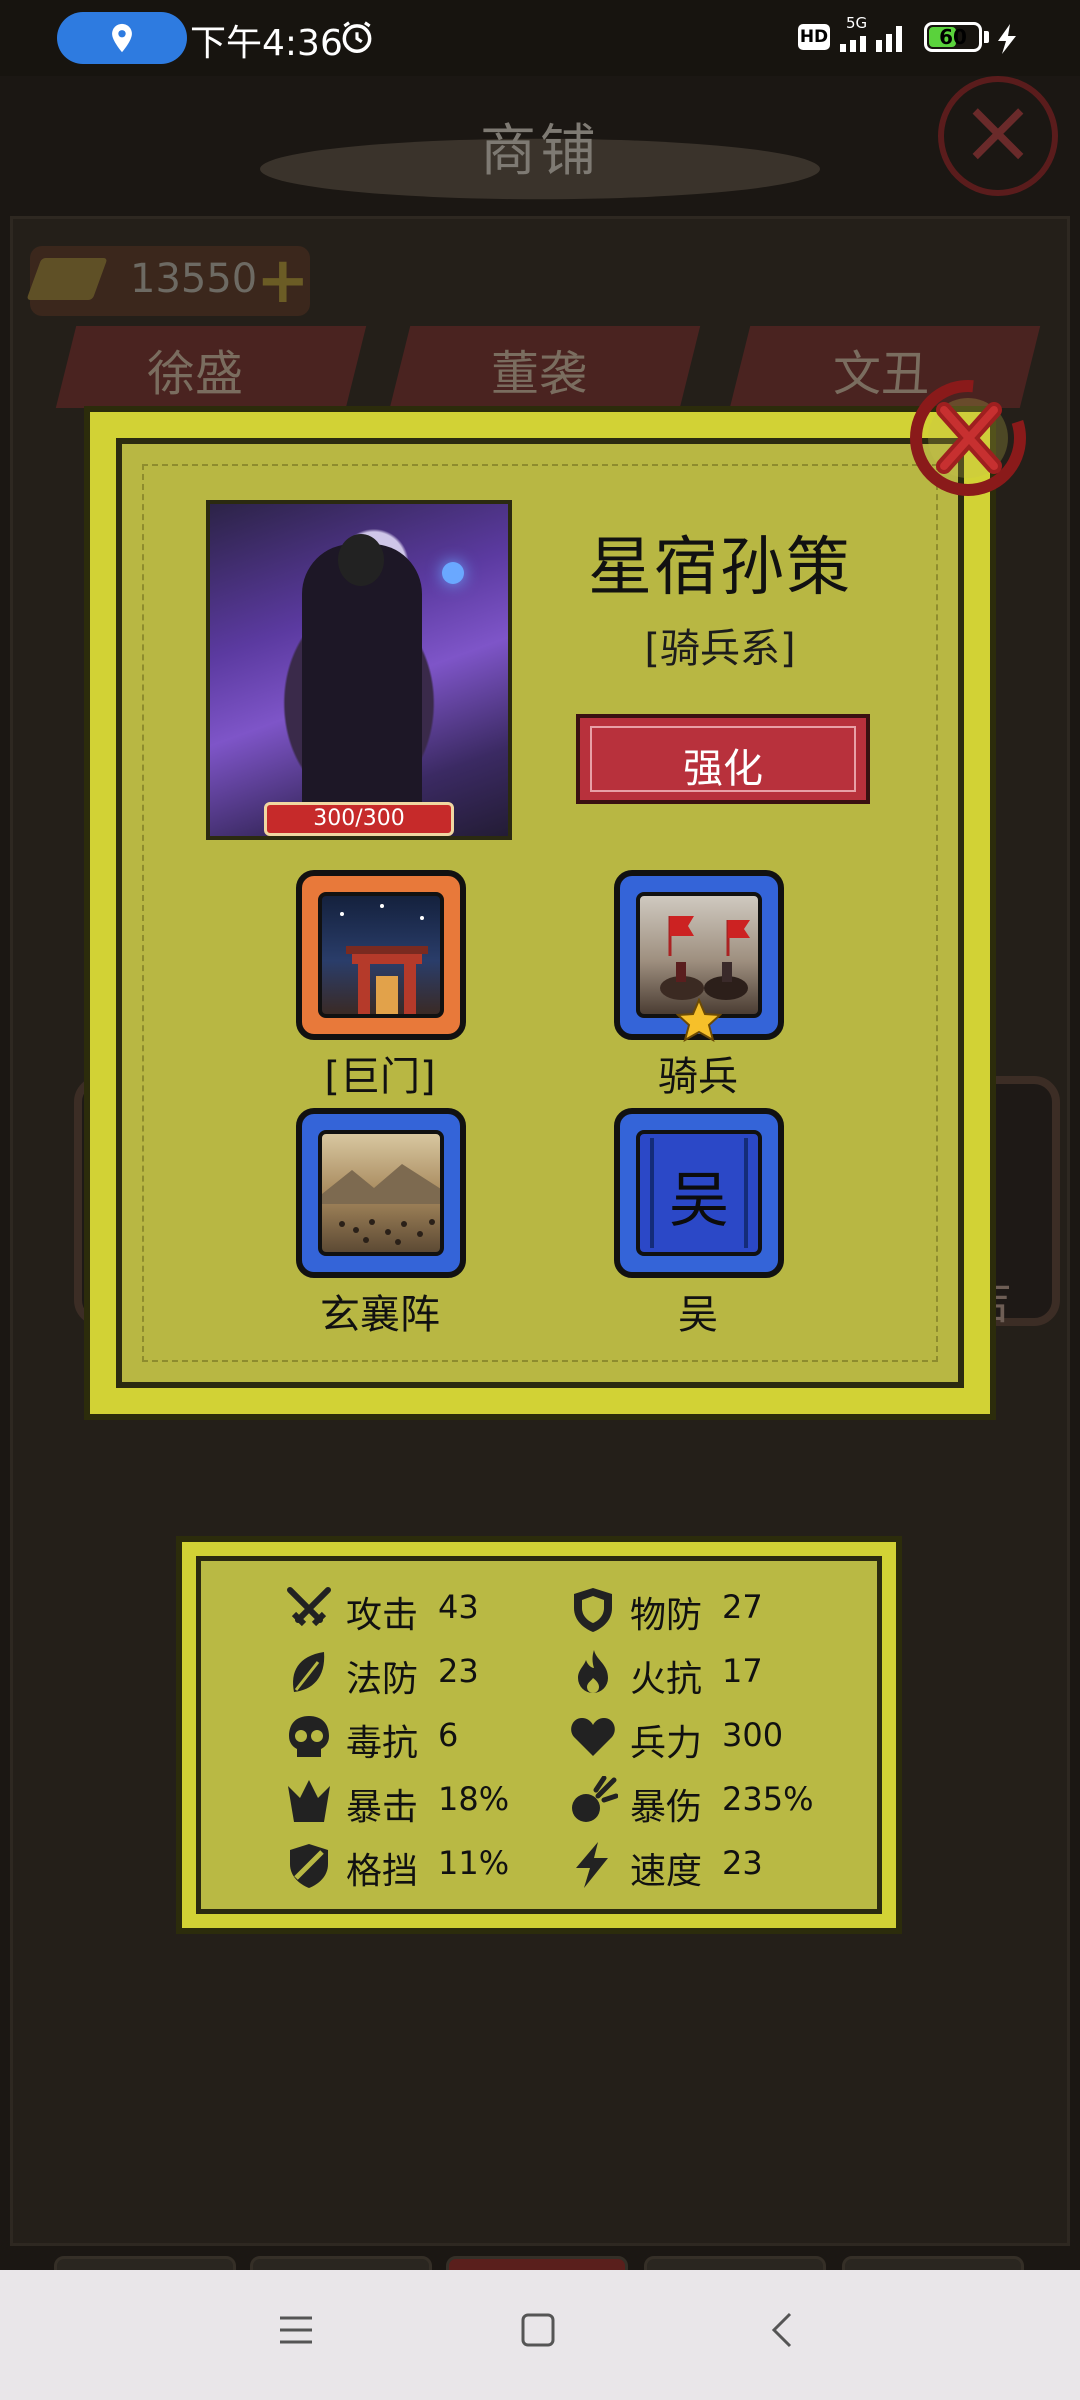  I want to click on hero-name: 星宿孙策, so click(720, 568).